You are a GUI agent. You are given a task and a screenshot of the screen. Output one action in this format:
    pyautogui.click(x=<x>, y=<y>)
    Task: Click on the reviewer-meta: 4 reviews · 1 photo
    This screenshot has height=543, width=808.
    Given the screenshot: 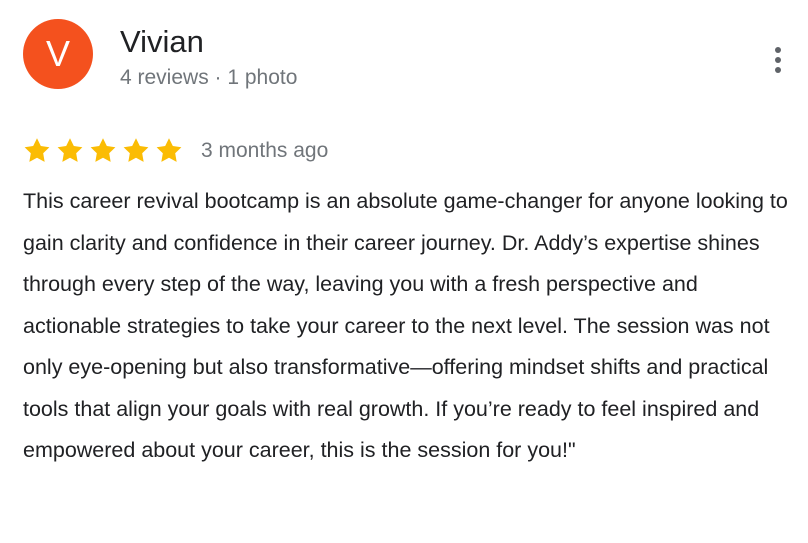 What is the action you would take?
    pyautogui.click(x=209, y=77)
    